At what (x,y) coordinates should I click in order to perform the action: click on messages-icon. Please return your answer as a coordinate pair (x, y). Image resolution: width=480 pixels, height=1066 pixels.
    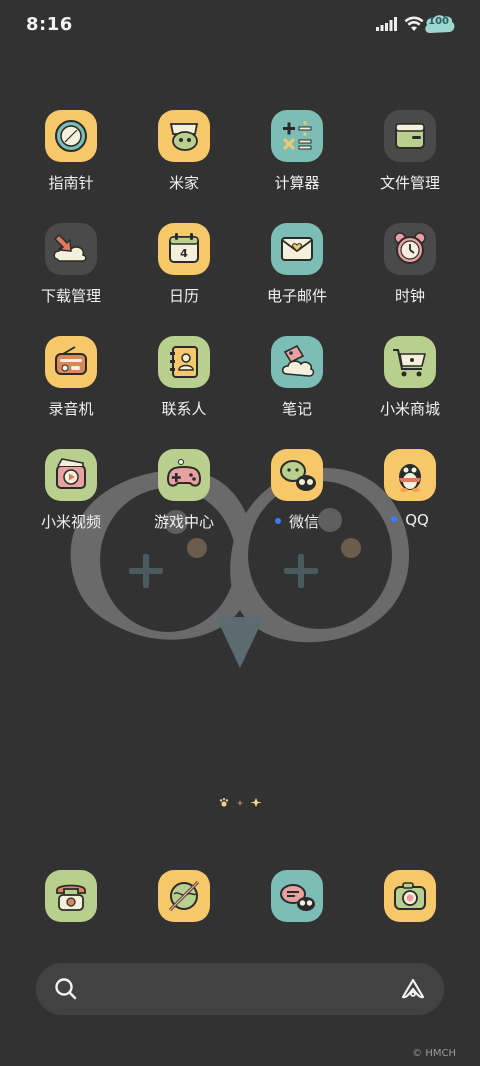
    Looking at the image, I should click on (297, 897).